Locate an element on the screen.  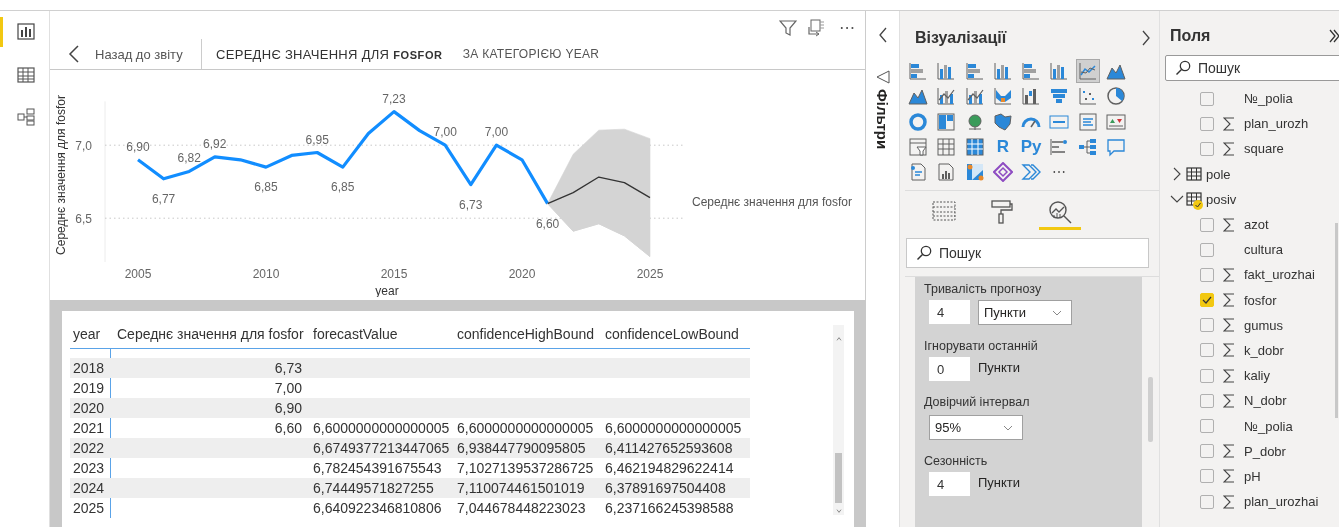
model-view-icon is located at coordinates (26, 116).